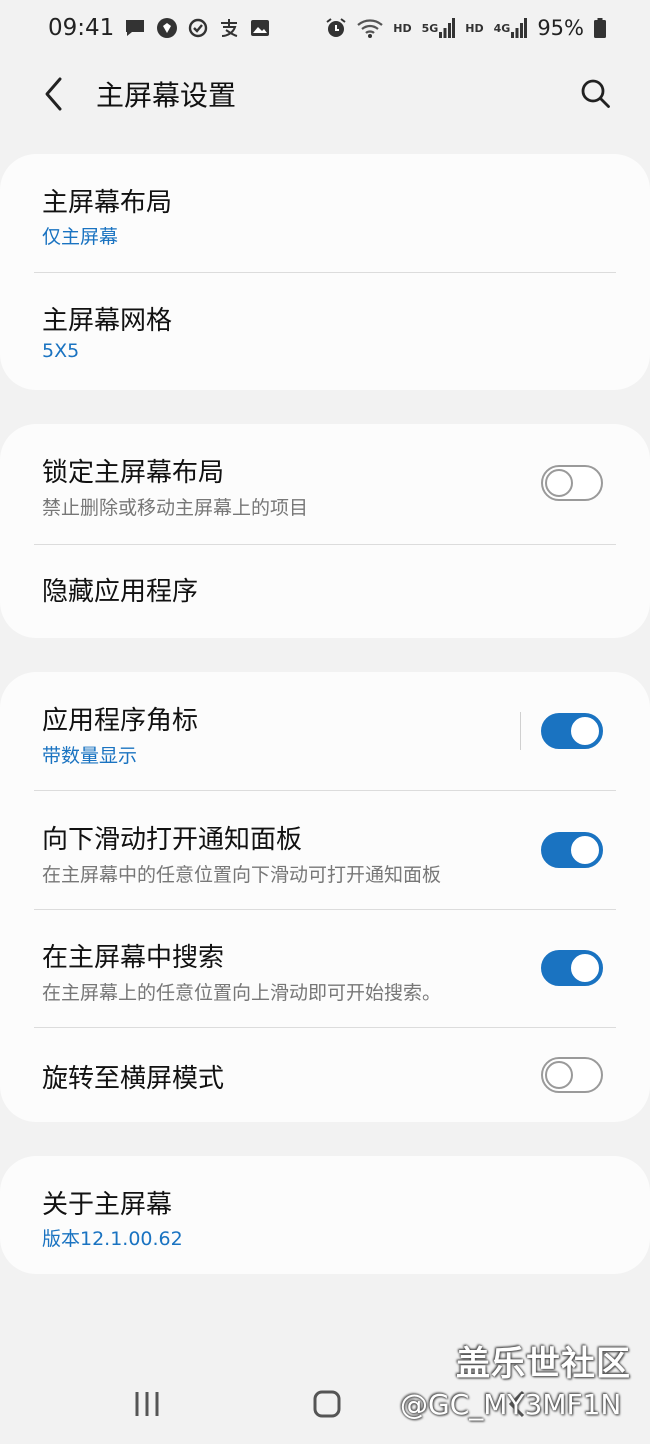 The image size is (650, 1444). I want to click on swipe-notification-desc: 在主屏幕中的任意位置向下滑动可打开通知面板, so click(242, 875).